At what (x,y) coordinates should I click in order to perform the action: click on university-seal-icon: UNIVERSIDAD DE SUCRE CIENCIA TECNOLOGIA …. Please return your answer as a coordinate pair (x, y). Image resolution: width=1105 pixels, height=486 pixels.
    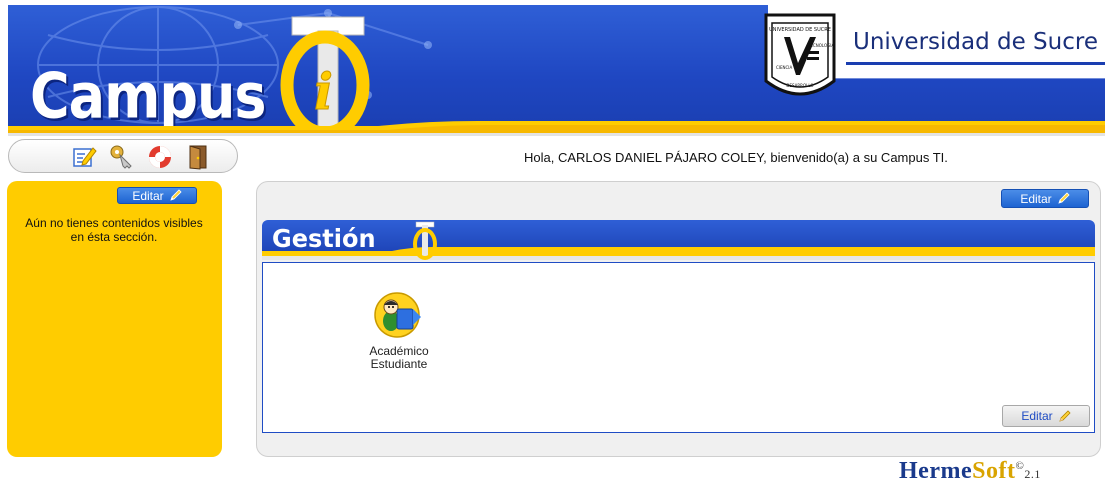
    Looking at the image, I should click on (800, 54).